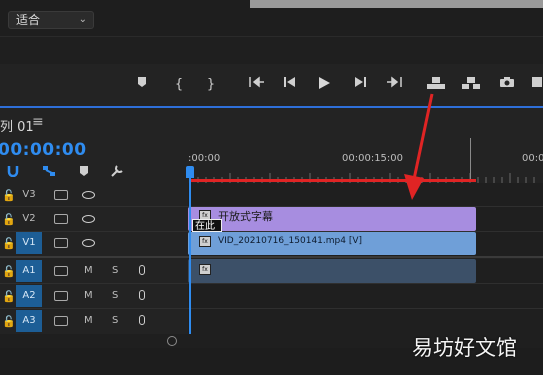  Describe the element at coordinates (373, 158) in the screenshot. I see `ruler-label-mid: 00:00:15:00` at that location.